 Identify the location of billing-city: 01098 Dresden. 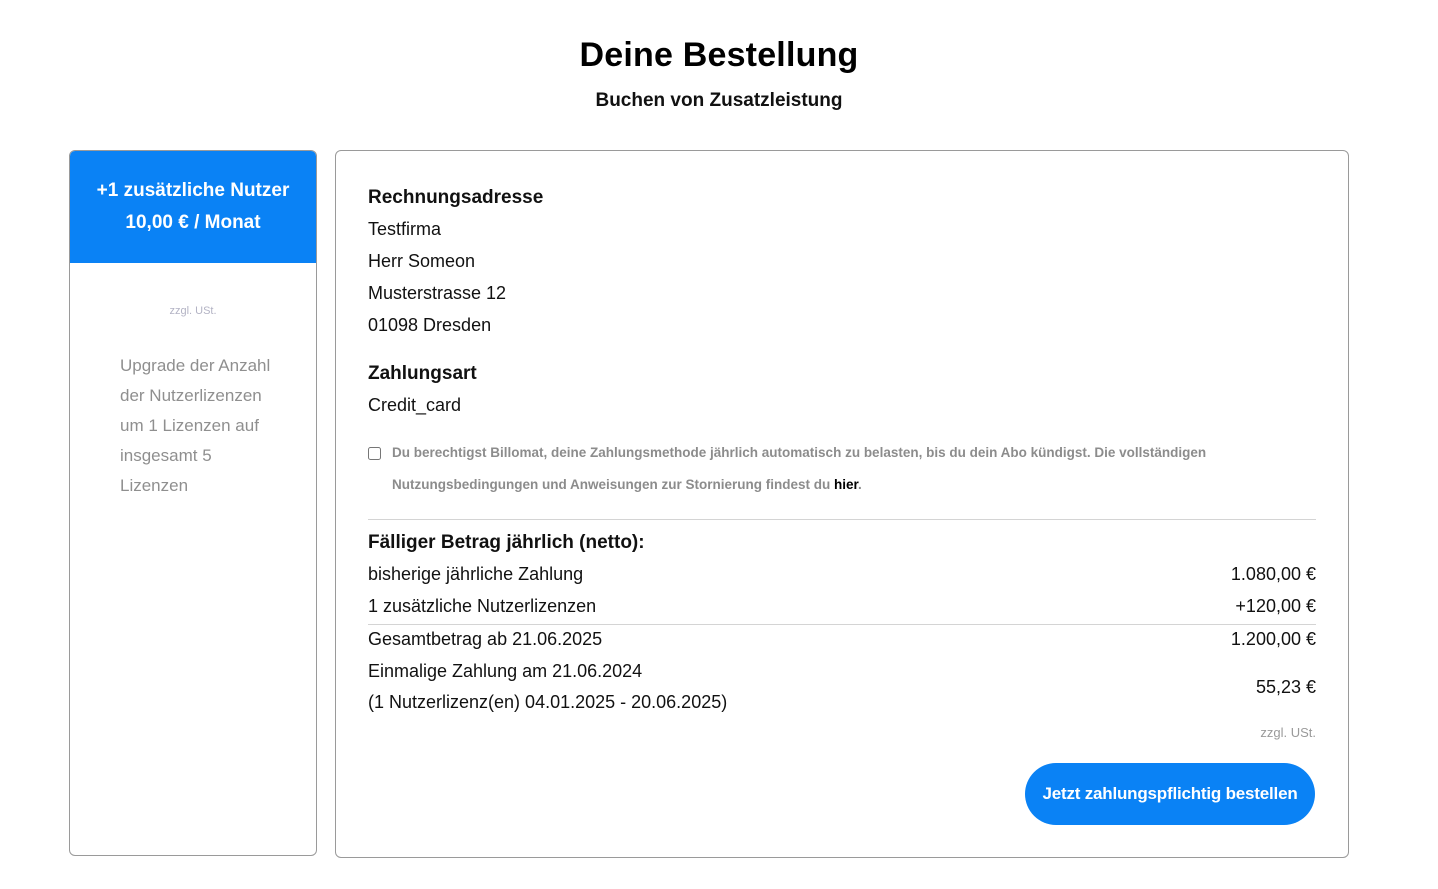
(430, 325).